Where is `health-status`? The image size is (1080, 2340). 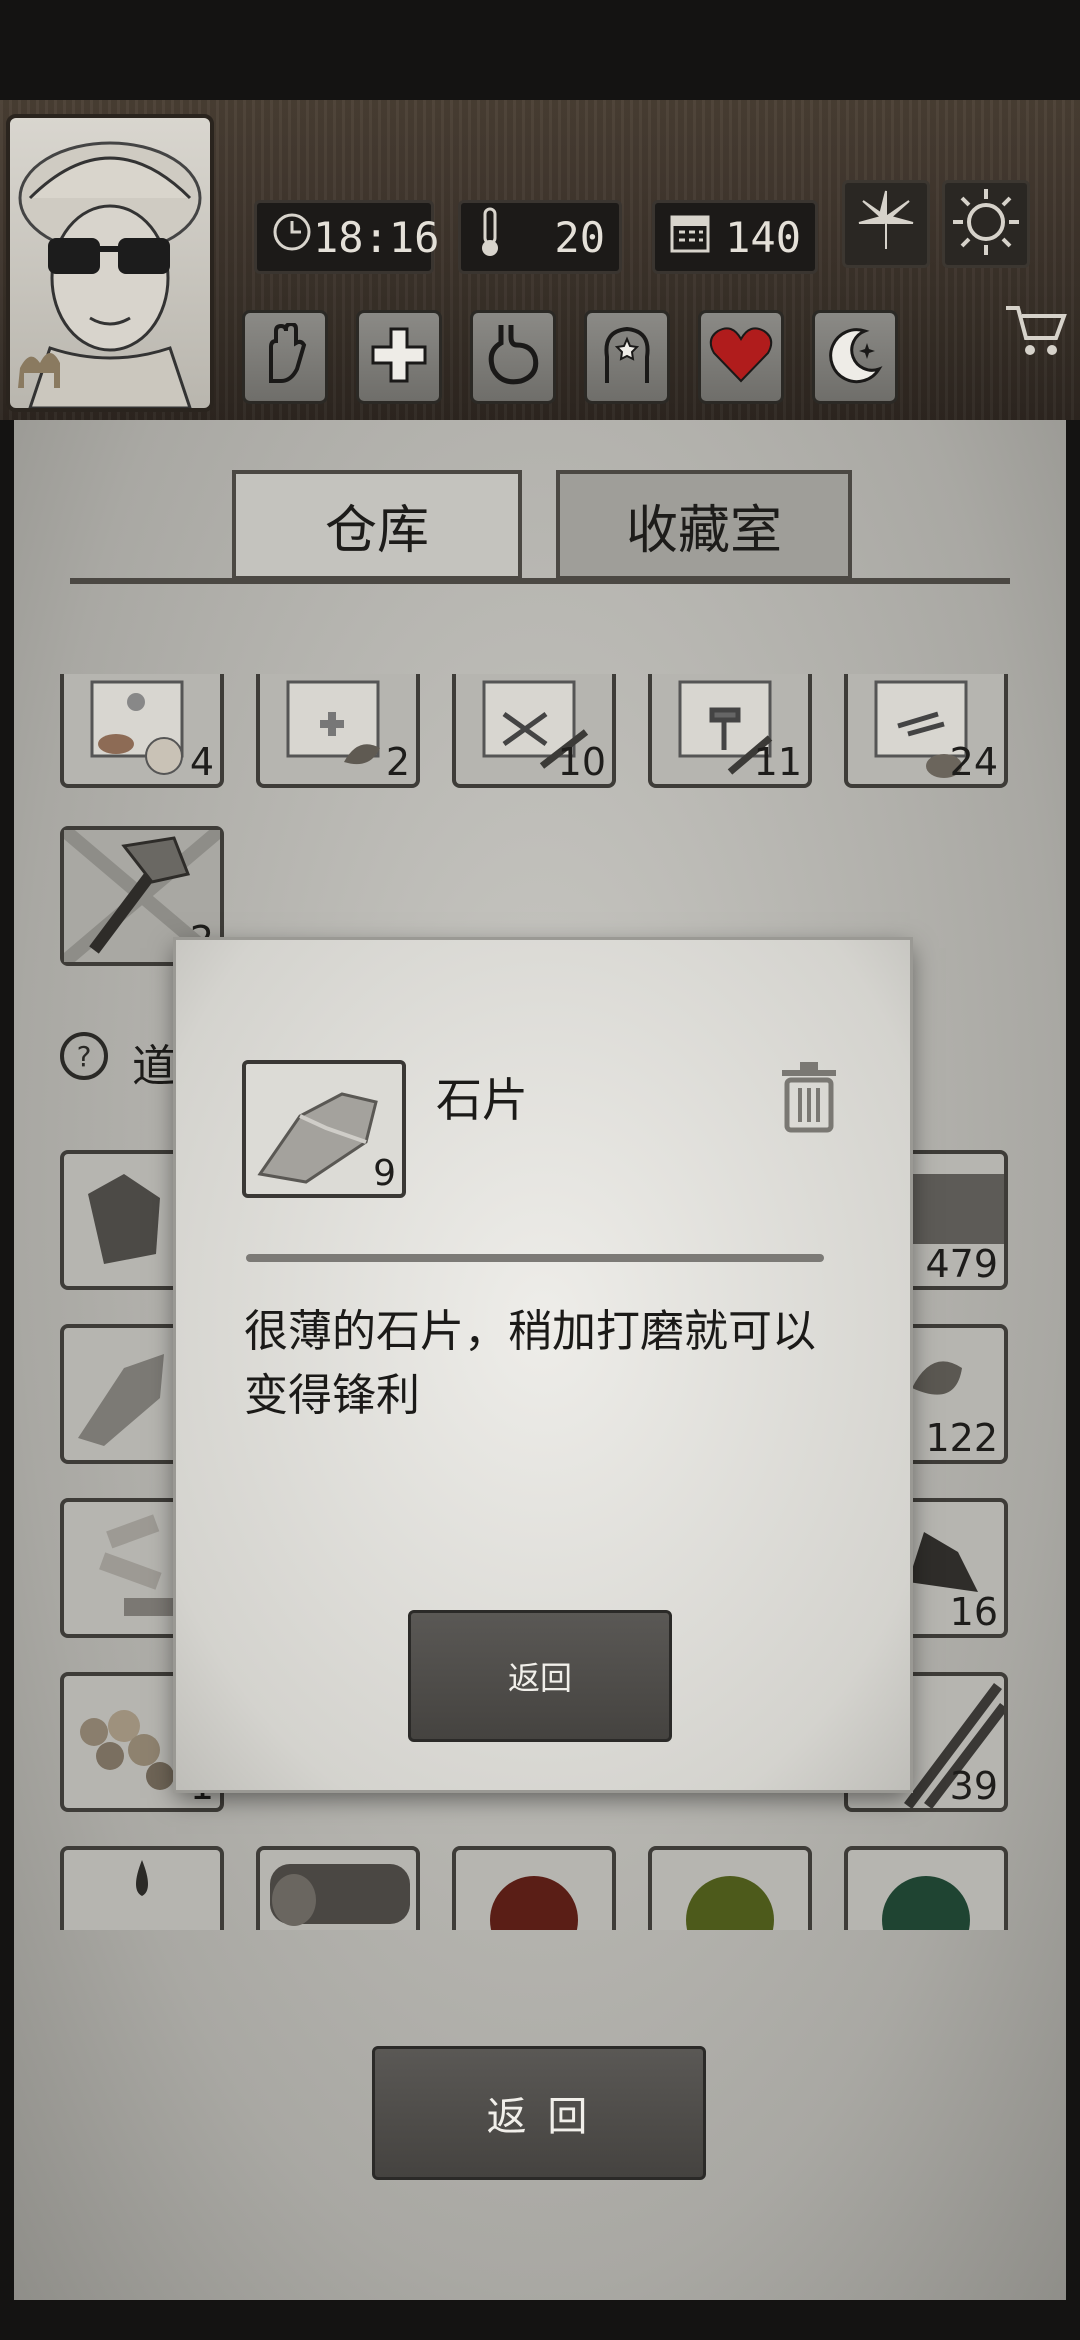
health-status is located at coordinates (399, 357).